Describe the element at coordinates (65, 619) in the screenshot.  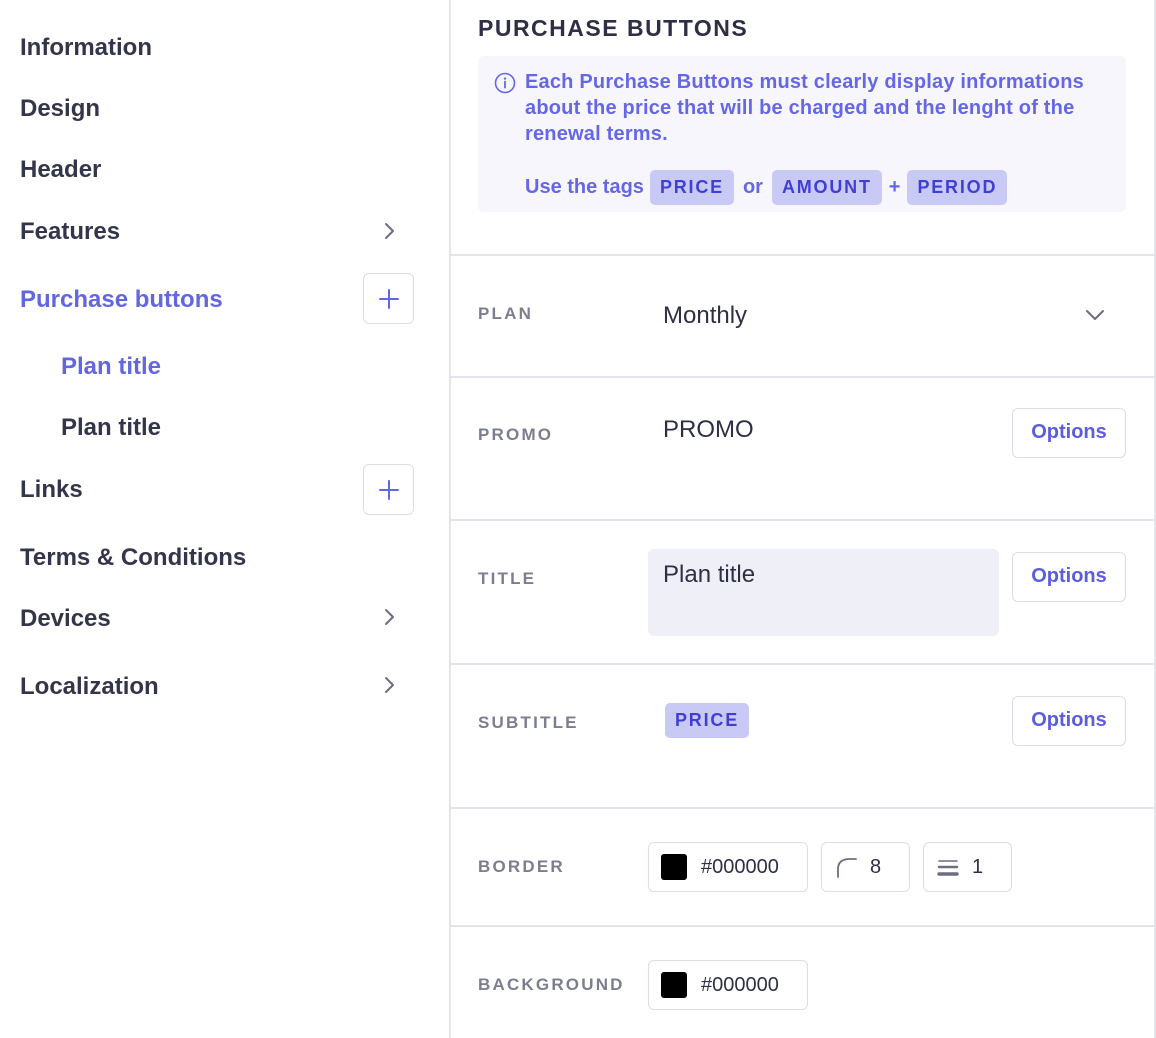
I see `sidebar-item-devices: Devices` at that location.